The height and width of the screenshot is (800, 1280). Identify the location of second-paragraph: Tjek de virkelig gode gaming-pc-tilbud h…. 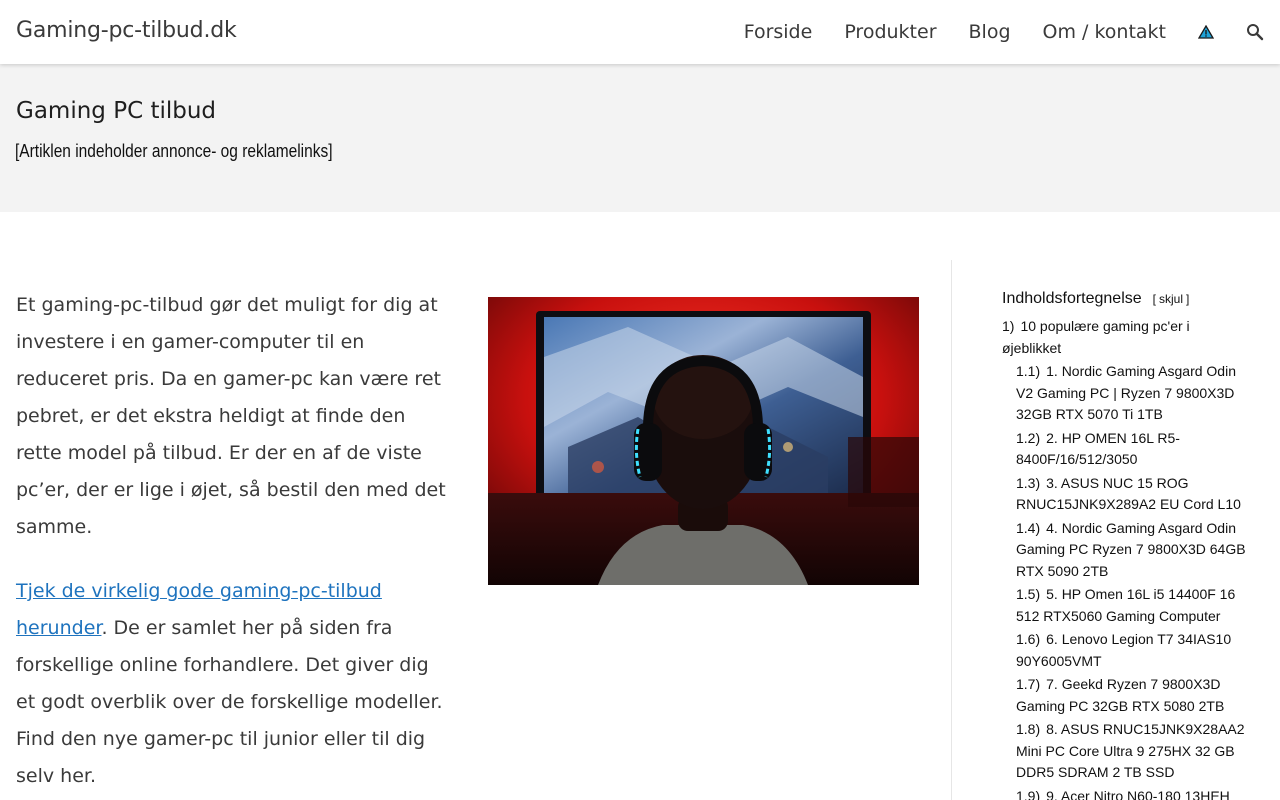
(232, 684).